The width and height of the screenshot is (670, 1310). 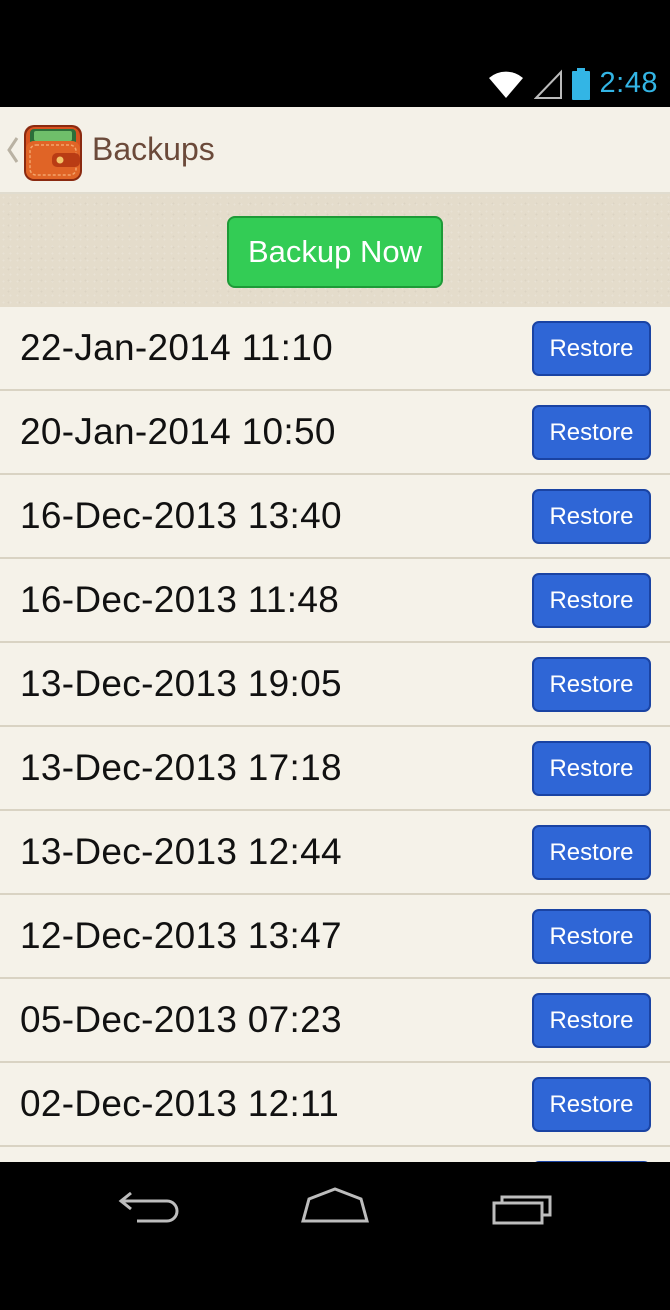 I want to click on home-icon, so click(x=335, y=1205).